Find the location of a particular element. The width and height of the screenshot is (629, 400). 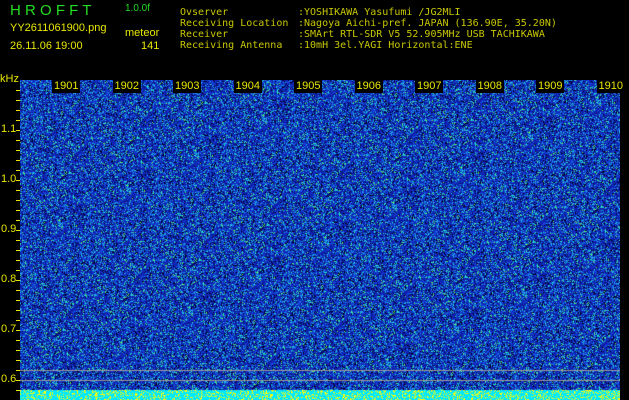

y-tick-label: 0.6 is located at coordinates (9, 379).